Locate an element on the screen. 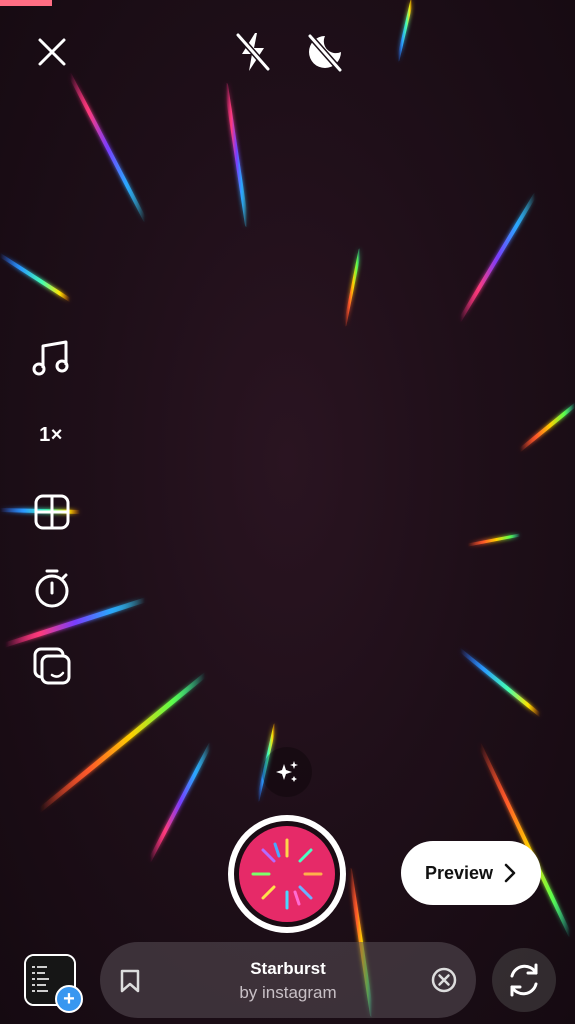 Image resolution: width=575 pixels, height=1024 pixels. remove-effect-button is located at coordinates (444, 980).